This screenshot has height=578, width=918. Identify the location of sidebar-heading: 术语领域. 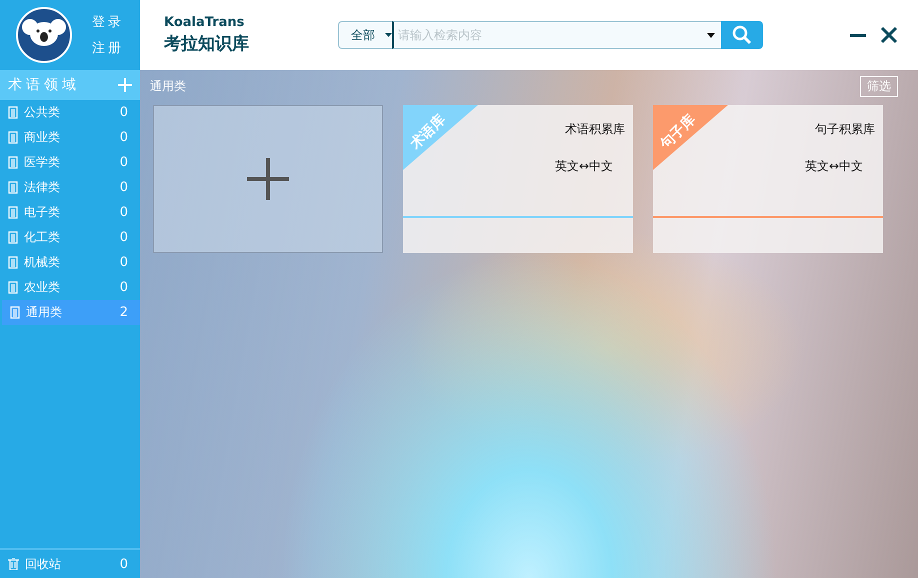
(44, 85).